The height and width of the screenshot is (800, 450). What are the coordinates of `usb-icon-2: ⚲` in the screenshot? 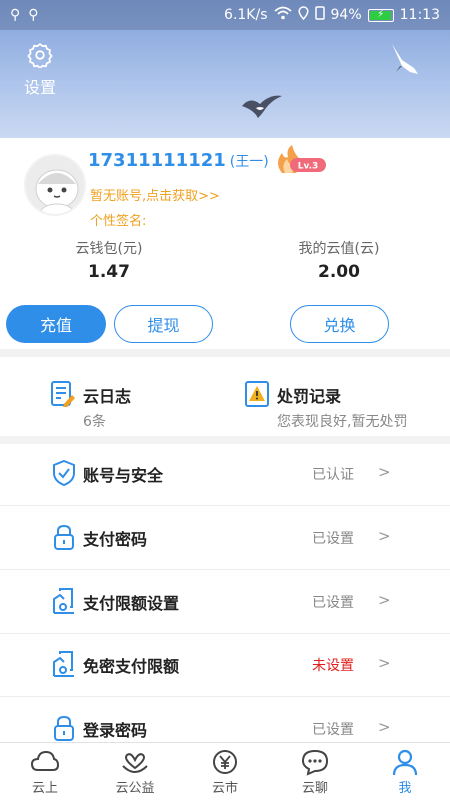 It's located at (33, 15).